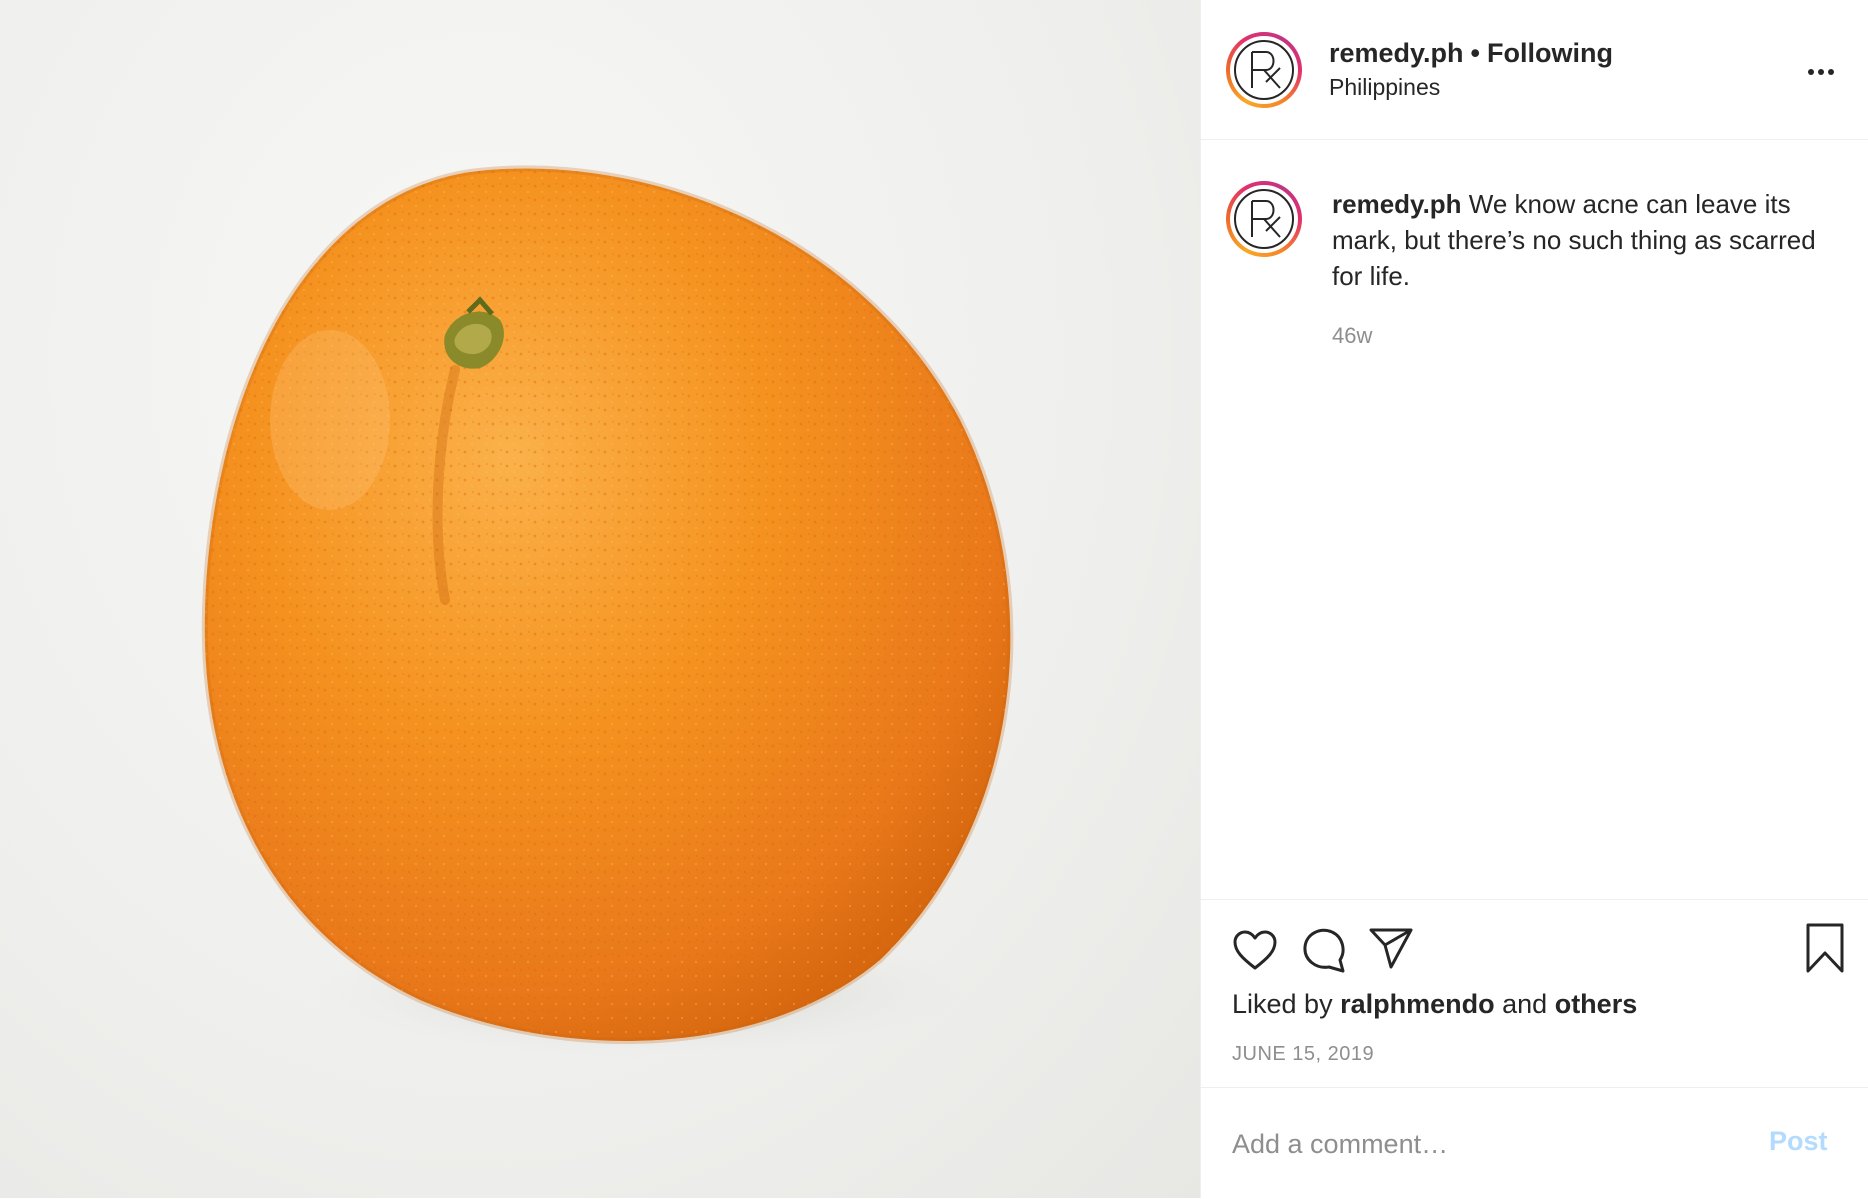  What do you see at coordinates (1397, 204) in the screenshot?
I see `caption-username: remedy.ph` at bounding box center [1397, 204].